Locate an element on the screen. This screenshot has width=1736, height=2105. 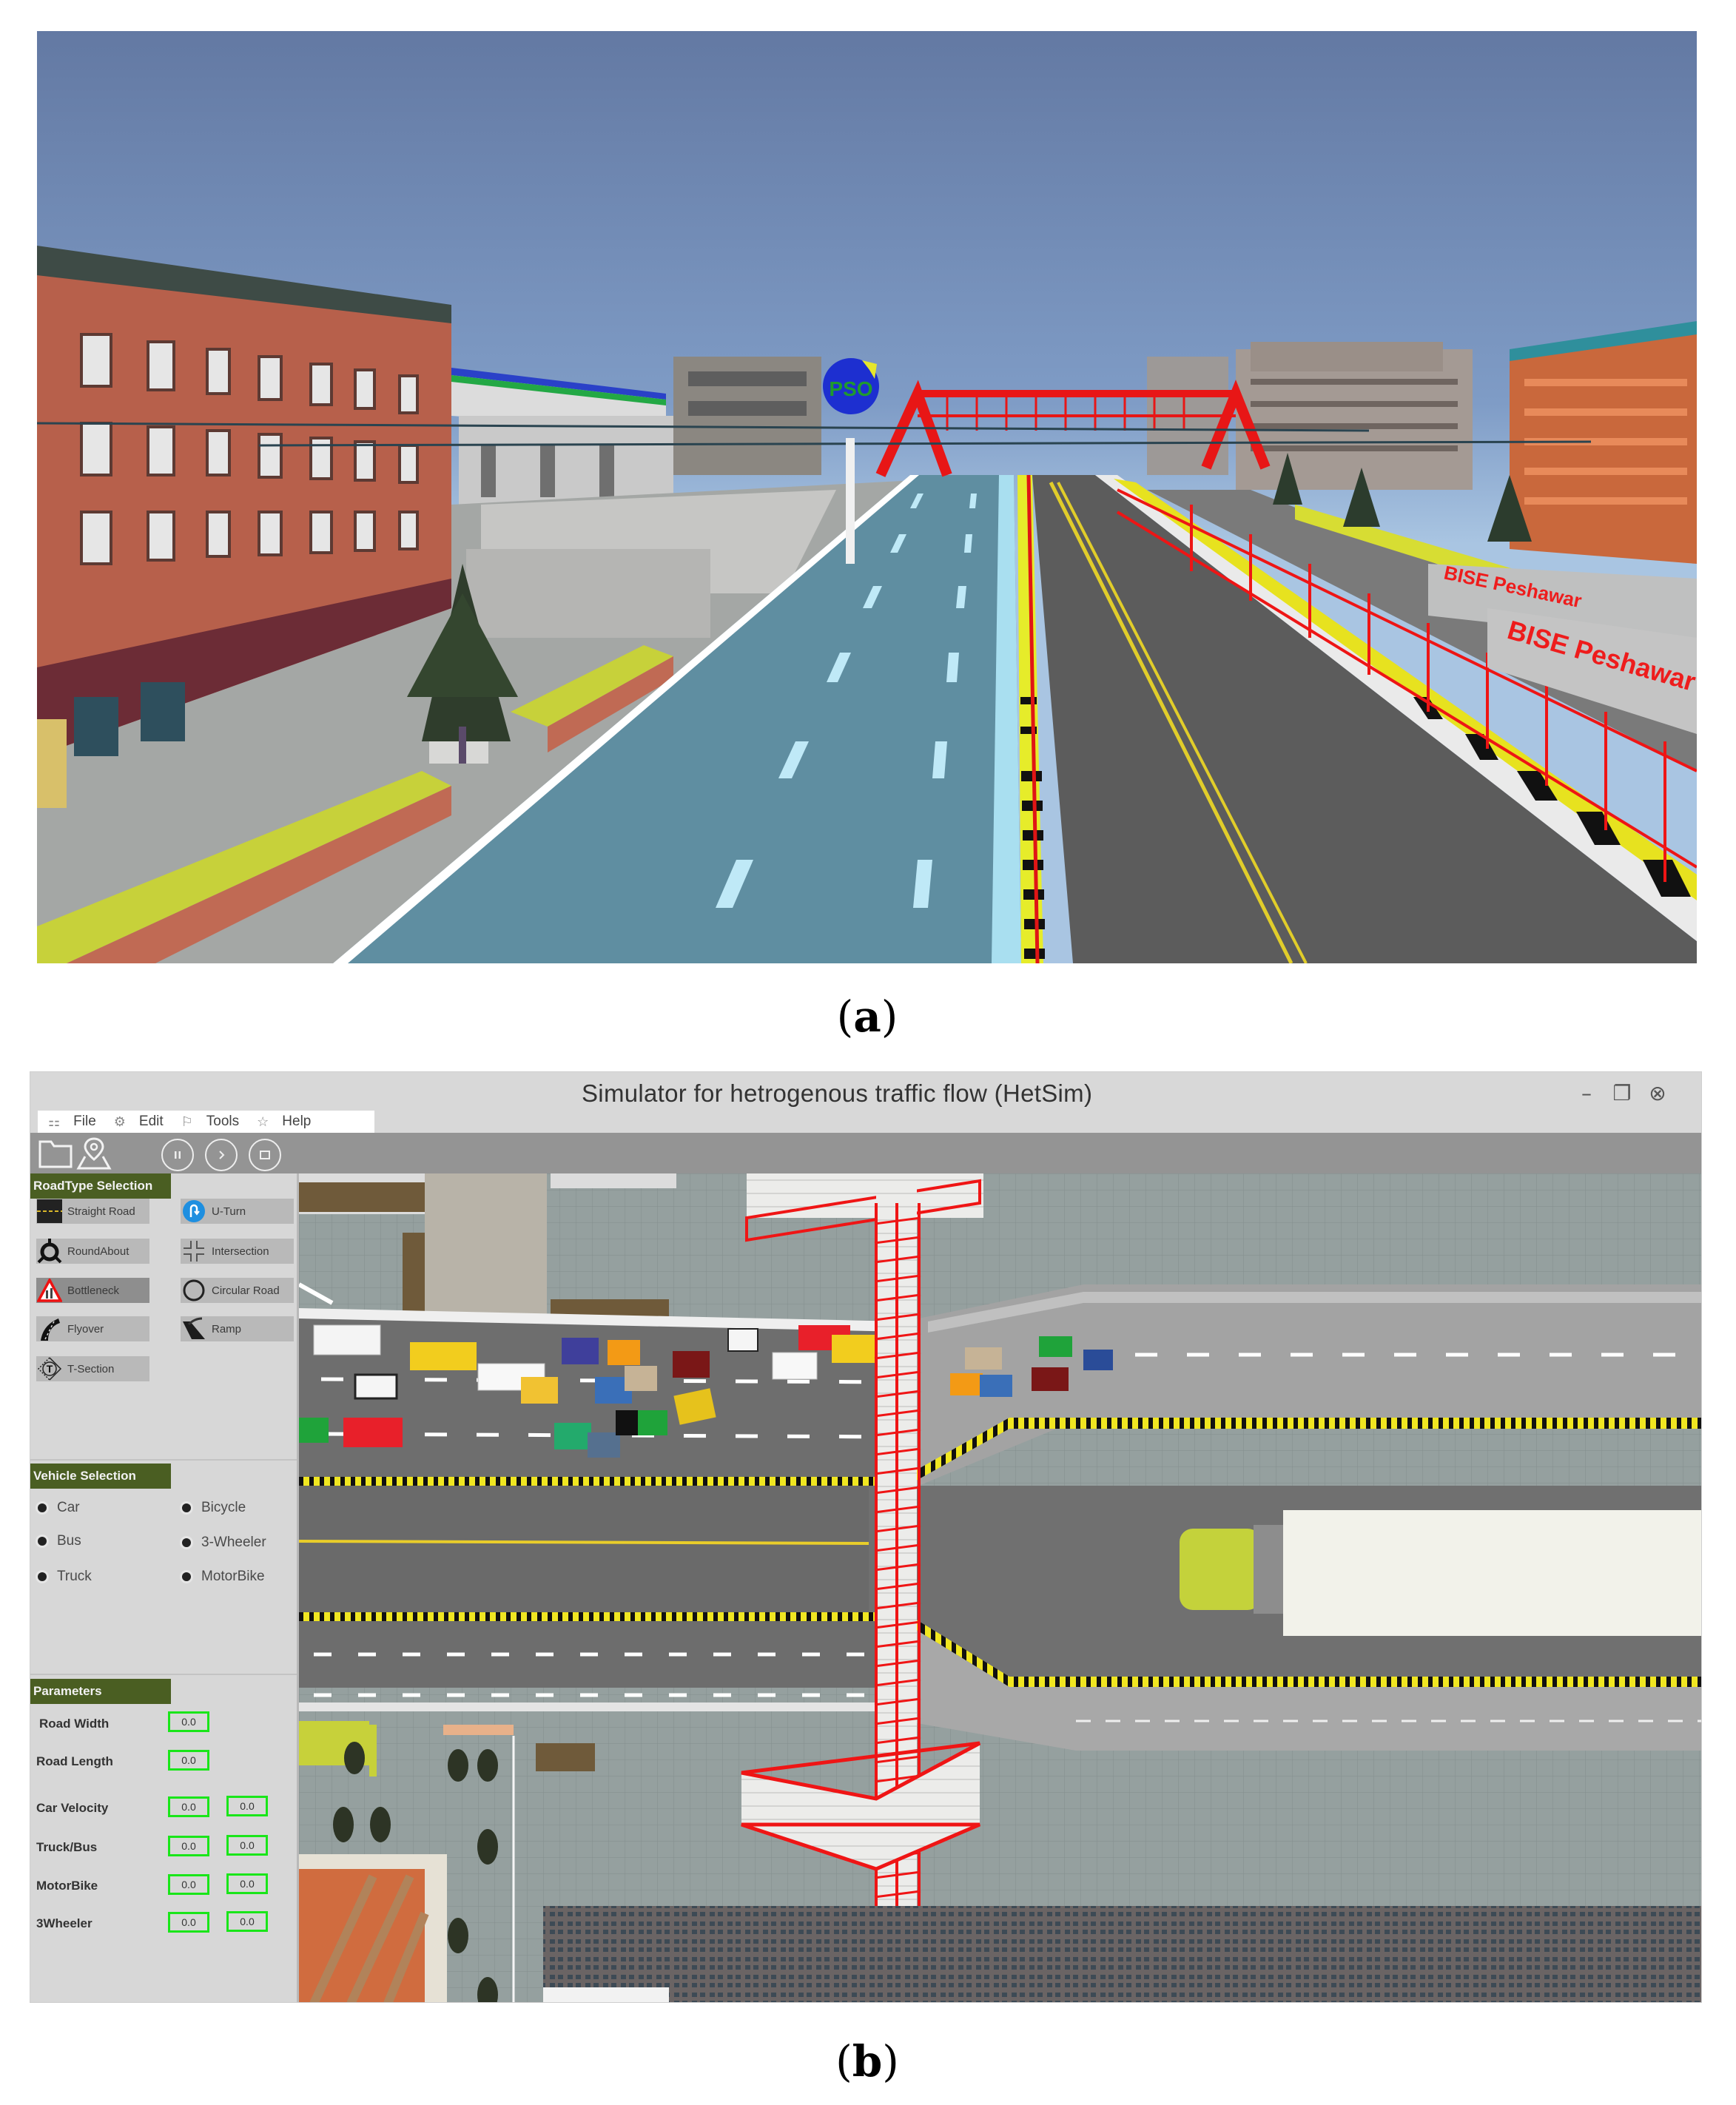
stop-button is located at coordinates (265, 1155).